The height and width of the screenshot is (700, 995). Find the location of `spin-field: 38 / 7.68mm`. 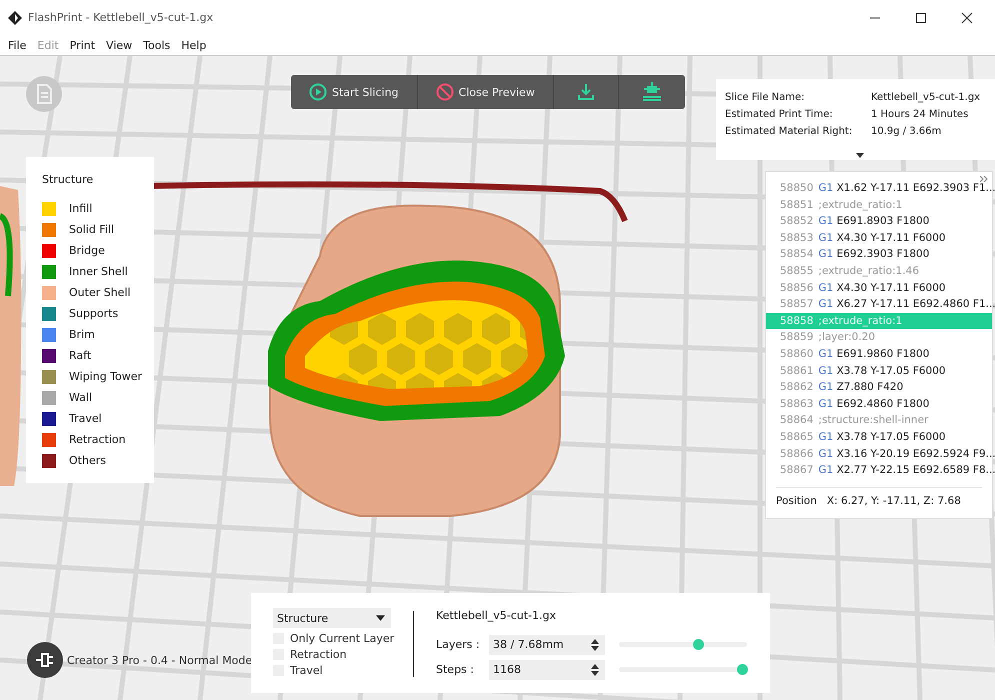

spin-field: 38 / 7.68mm is located at coordinates (547, 644).